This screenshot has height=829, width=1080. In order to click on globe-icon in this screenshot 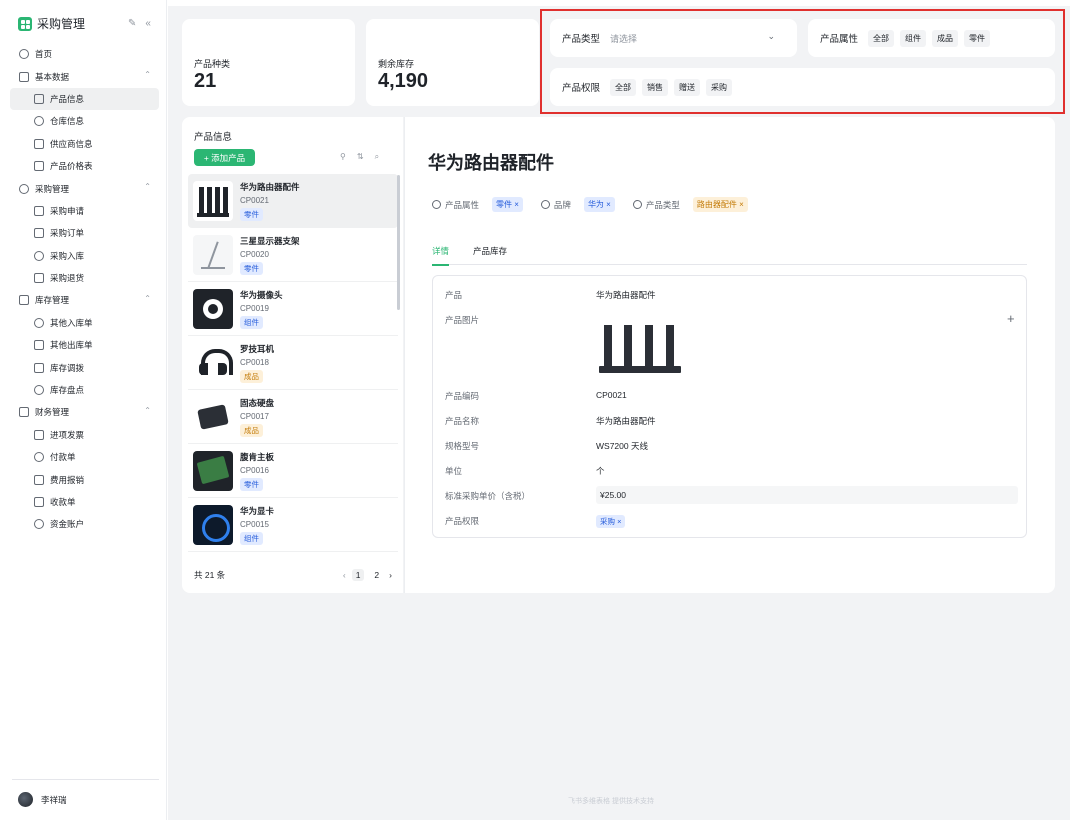, I will do `click(39, 98)`.